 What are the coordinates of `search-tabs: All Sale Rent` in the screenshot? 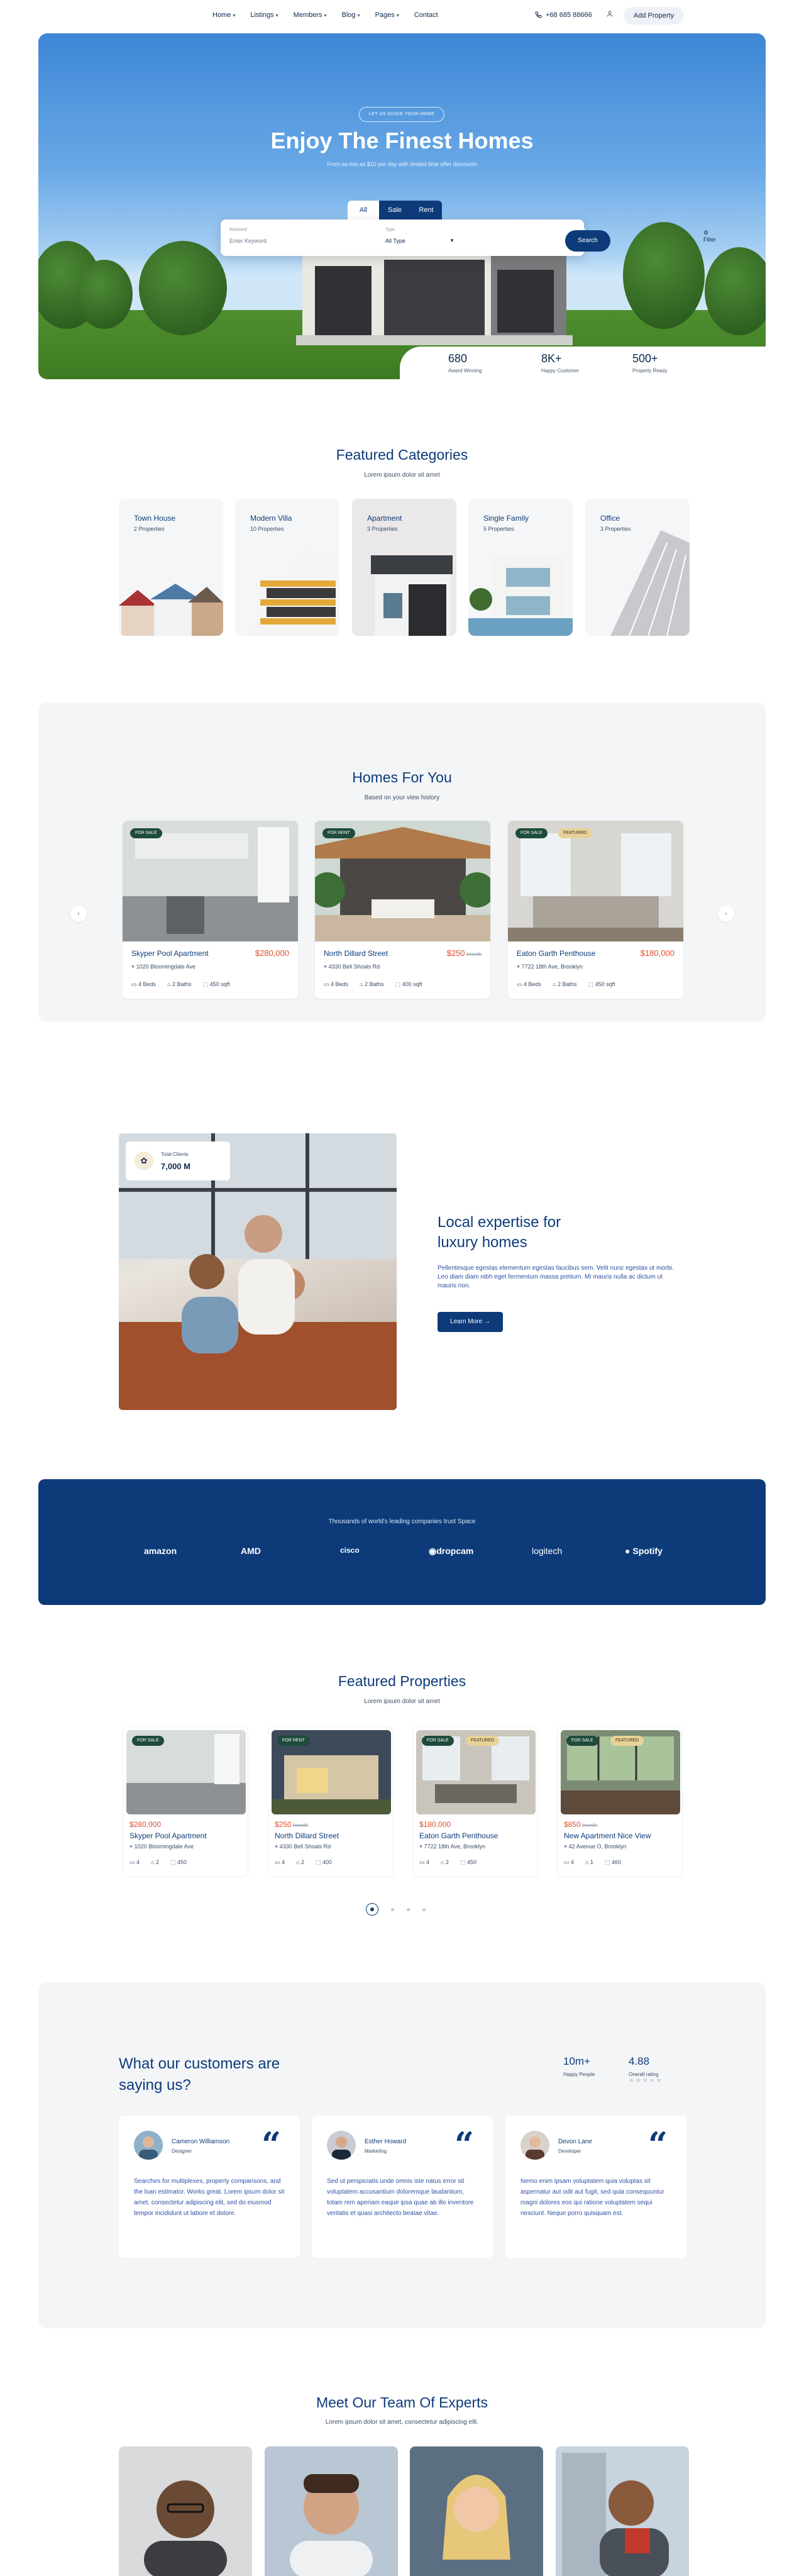 It's located at (395, 210).